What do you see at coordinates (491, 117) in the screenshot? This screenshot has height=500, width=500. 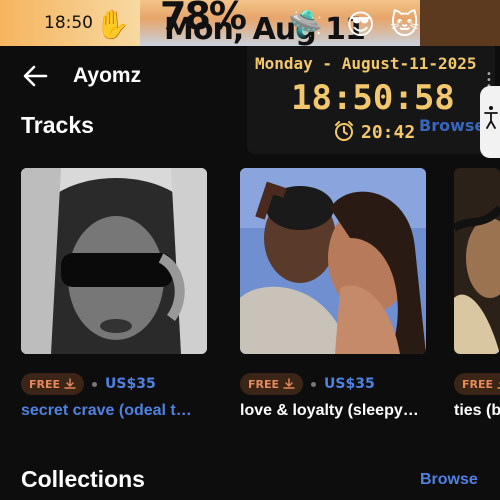 I see `accessibility-icon` at bounding box center [491, 117].